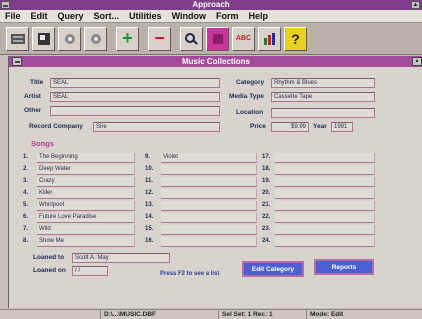 This screenshot has width=422, height=319. What do you see at coordinates (86, 158) in the screenshot?
I see `song-field: The Beginning` at bounding box center [86, 158].